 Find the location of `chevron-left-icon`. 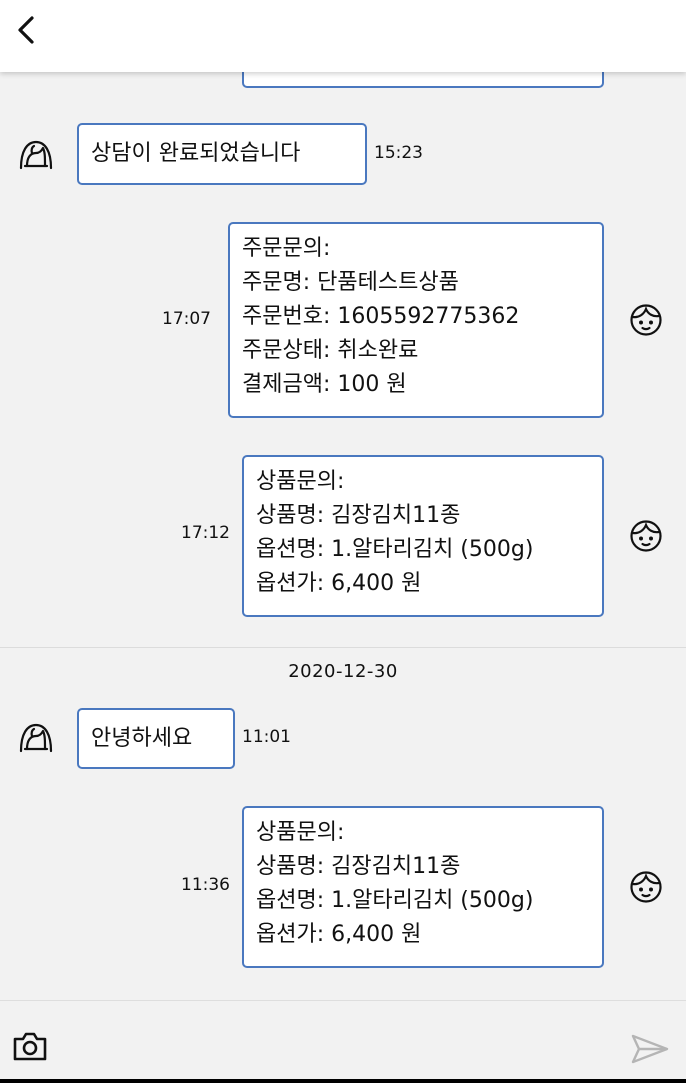

chevron-left-icon is located at coordinates (26, 30).